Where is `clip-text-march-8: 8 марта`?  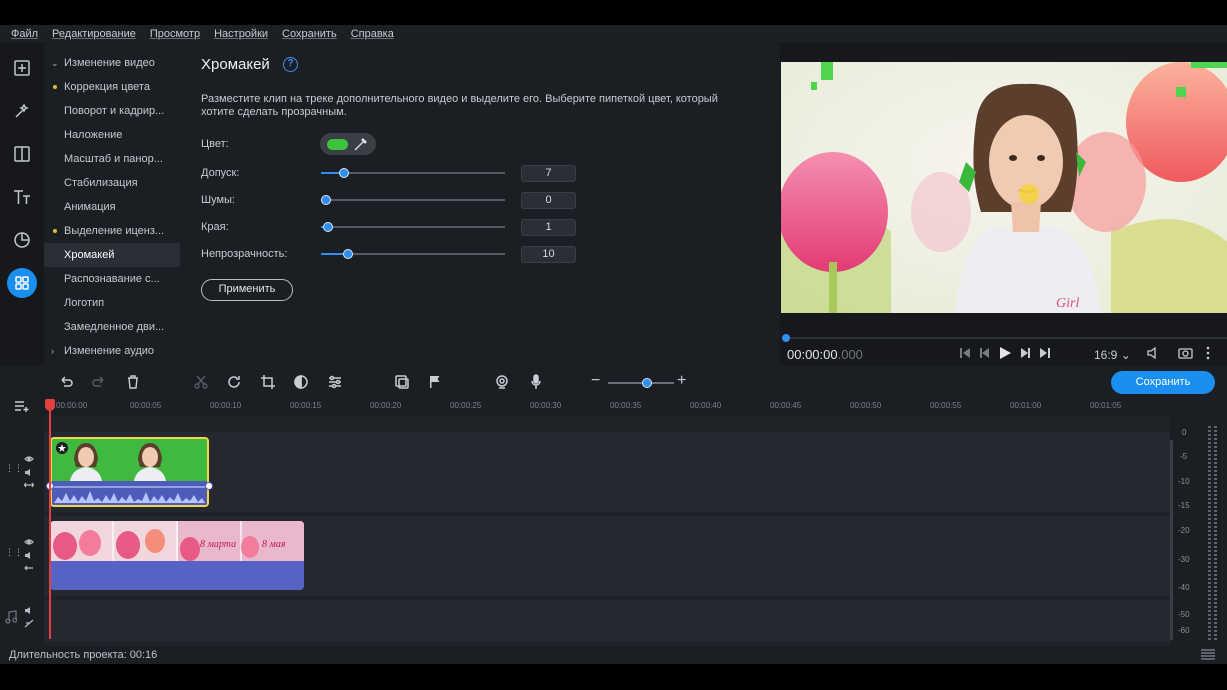
clip-text-march-8: 8 марта is located at coordinates (218, 544).